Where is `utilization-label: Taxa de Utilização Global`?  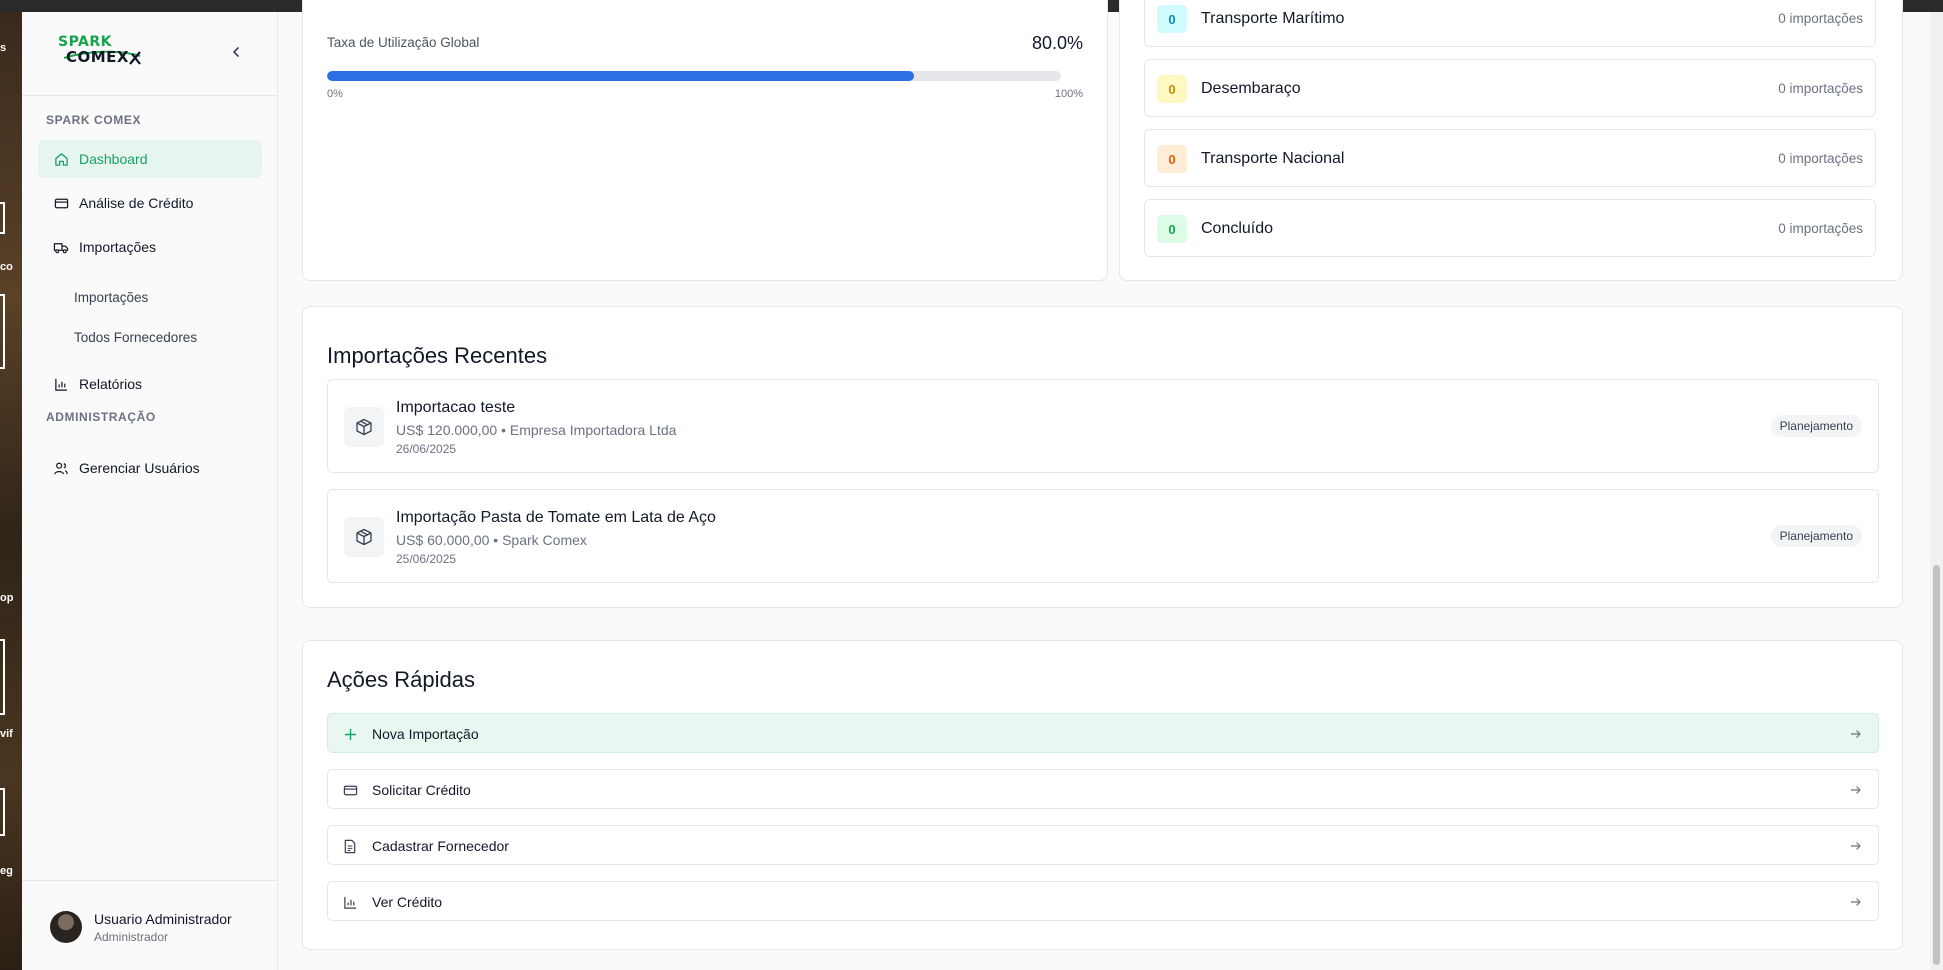
utilization-label: Taxa de Utilização Global is located at coordinates (403, 42).